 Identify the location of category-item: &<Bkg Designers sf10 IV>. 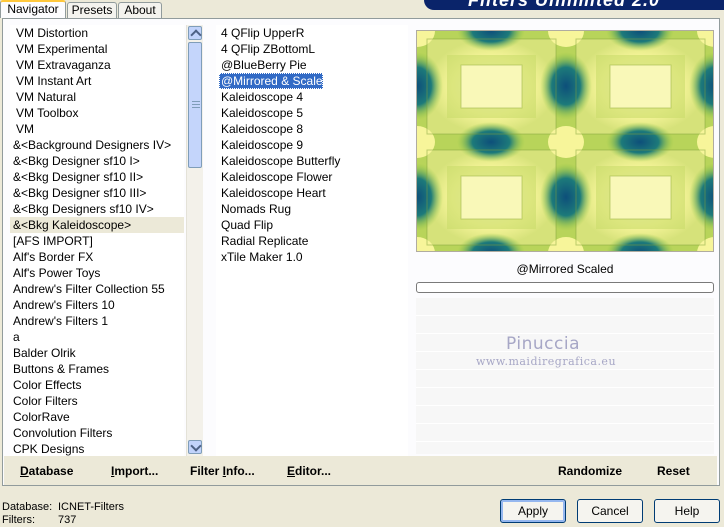
(97, 209).